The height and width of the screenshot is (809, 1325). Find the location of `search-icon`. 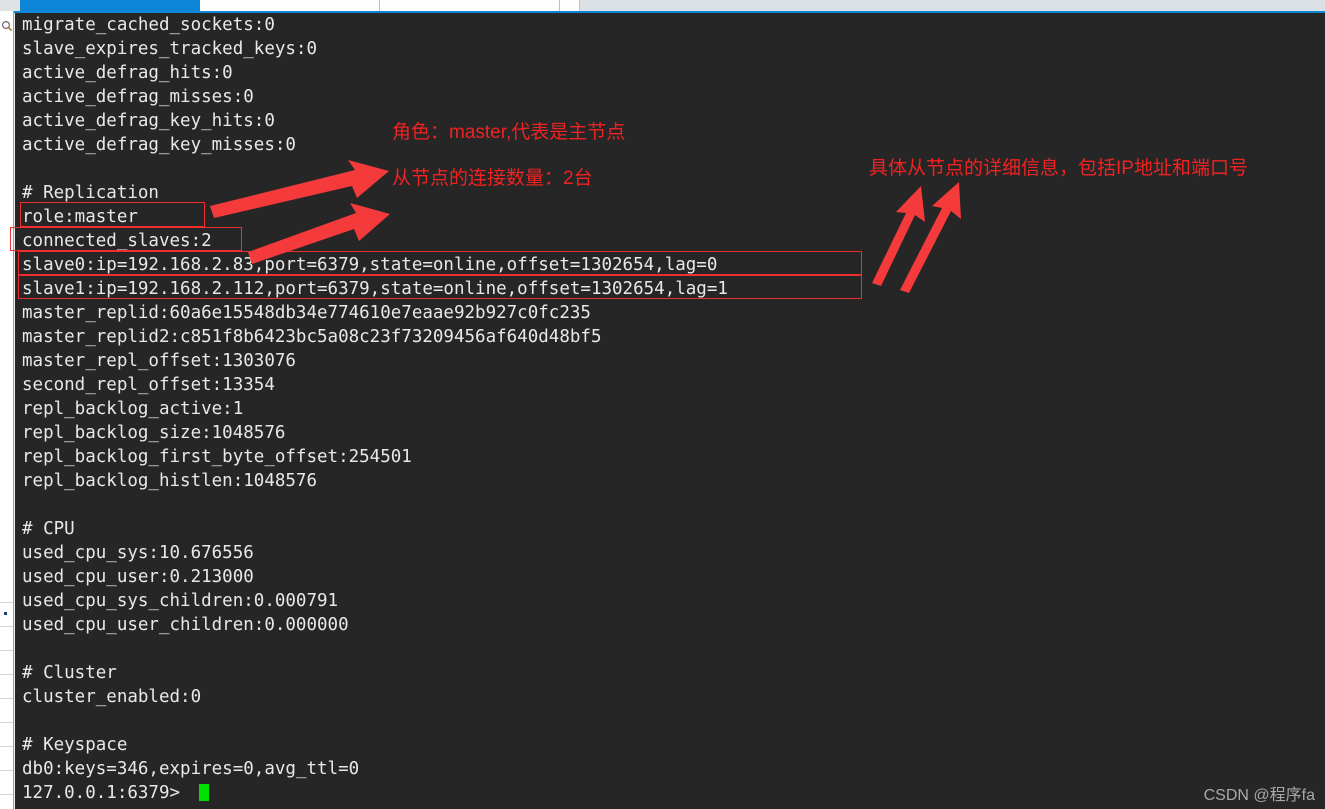

search-icon is located at coordinates (7, 24).